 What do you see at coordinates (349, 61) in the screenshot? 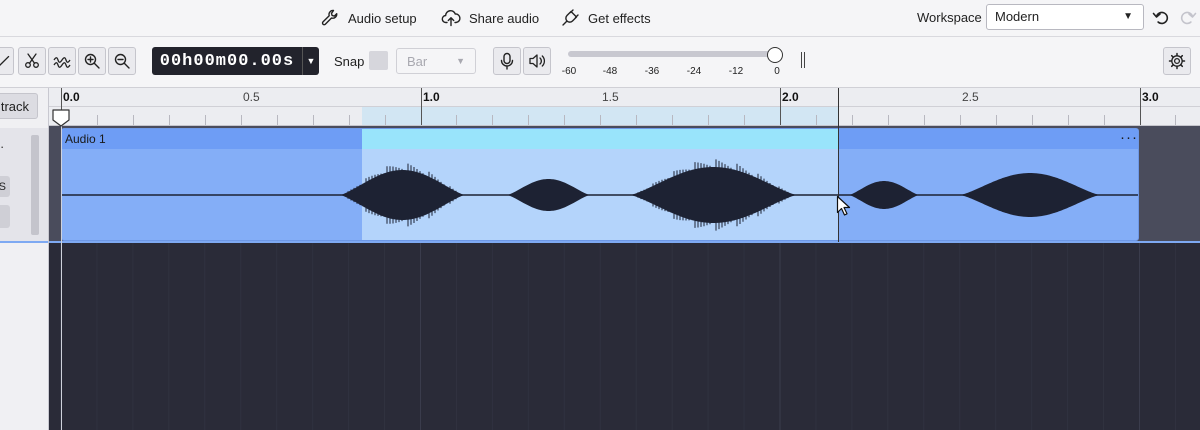
I see `snap-label: Snap` at bounding box center [349, 61].